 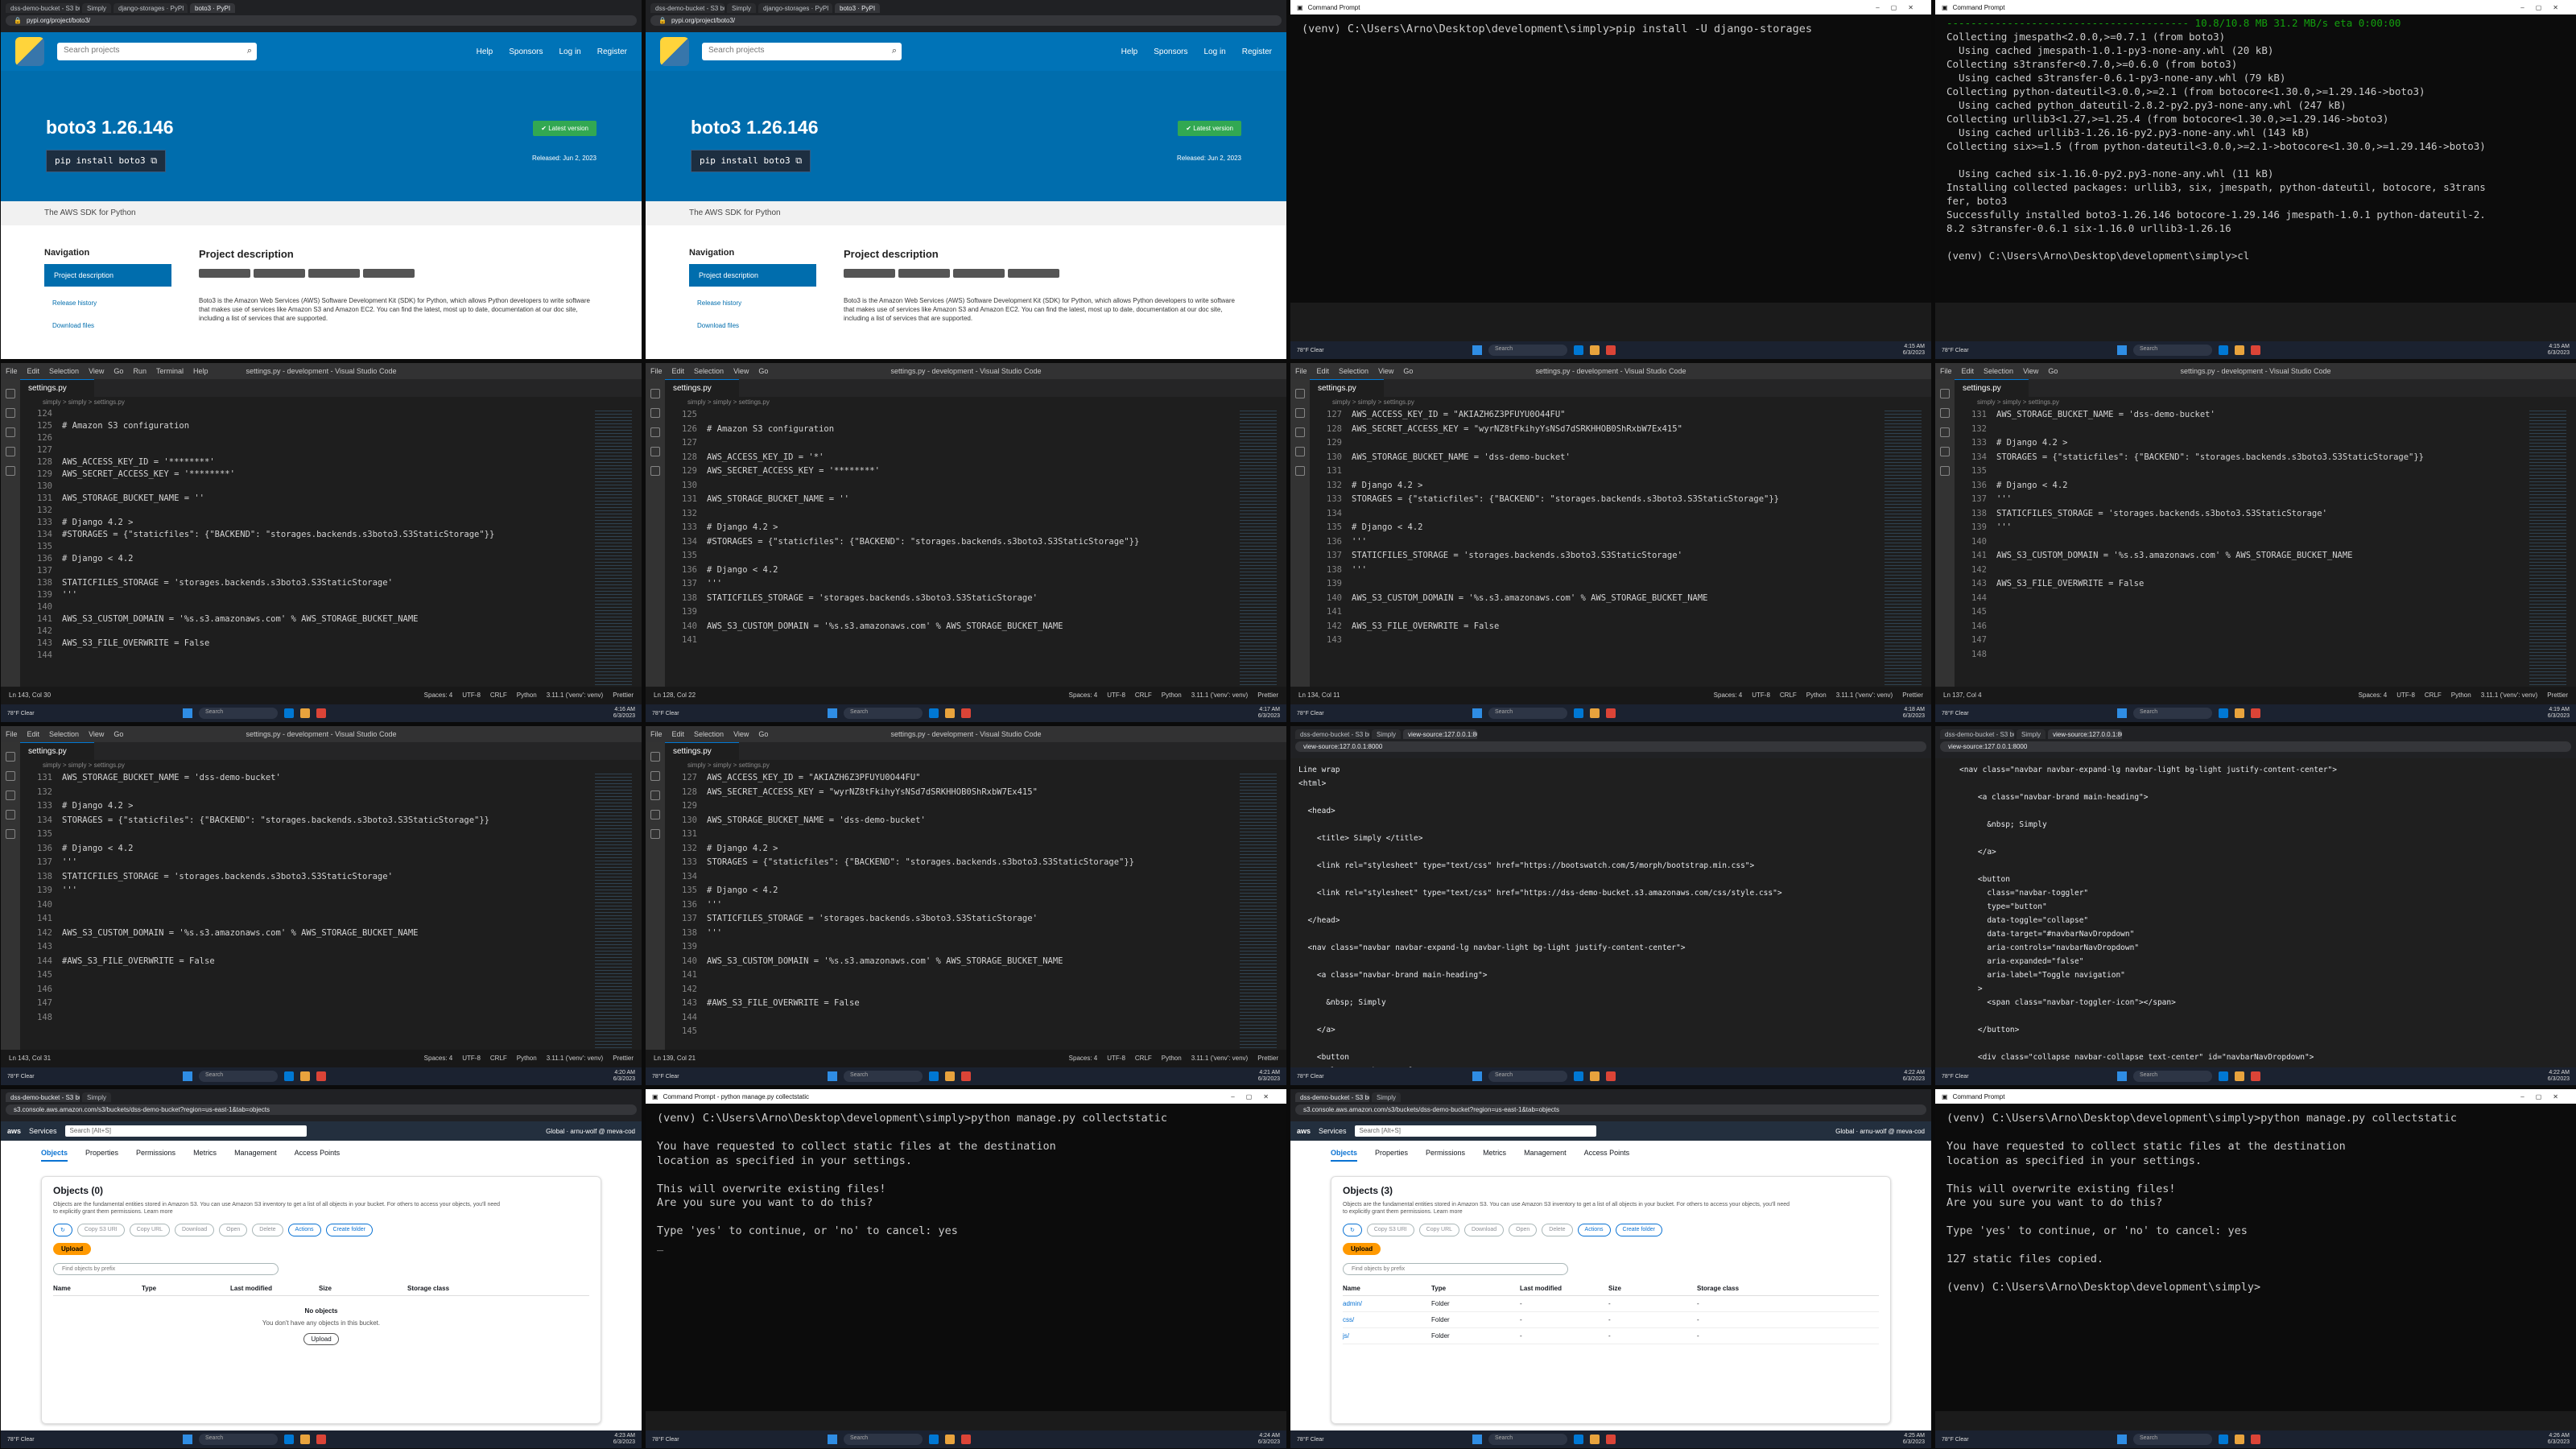 What do you see at coordinates (29, 51) in the screenshot?
I see `pypi-logo` at bounding box center [29, 51].